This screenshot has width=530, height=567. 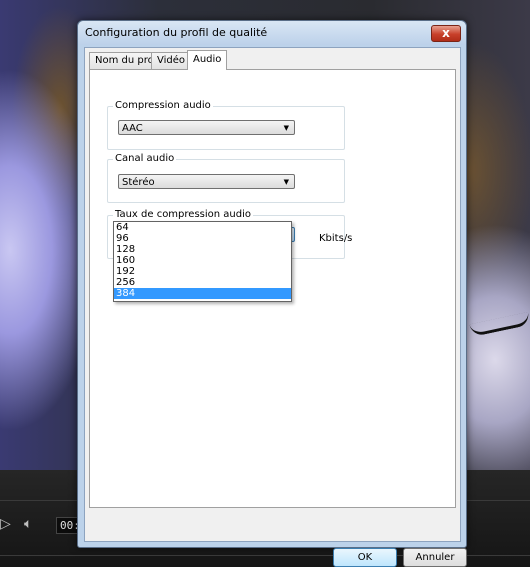 What do you see at coordinates (28, 524) in the screenshot?
I see `volume-icon: 🔈︎` at bounding box center [28, 524].